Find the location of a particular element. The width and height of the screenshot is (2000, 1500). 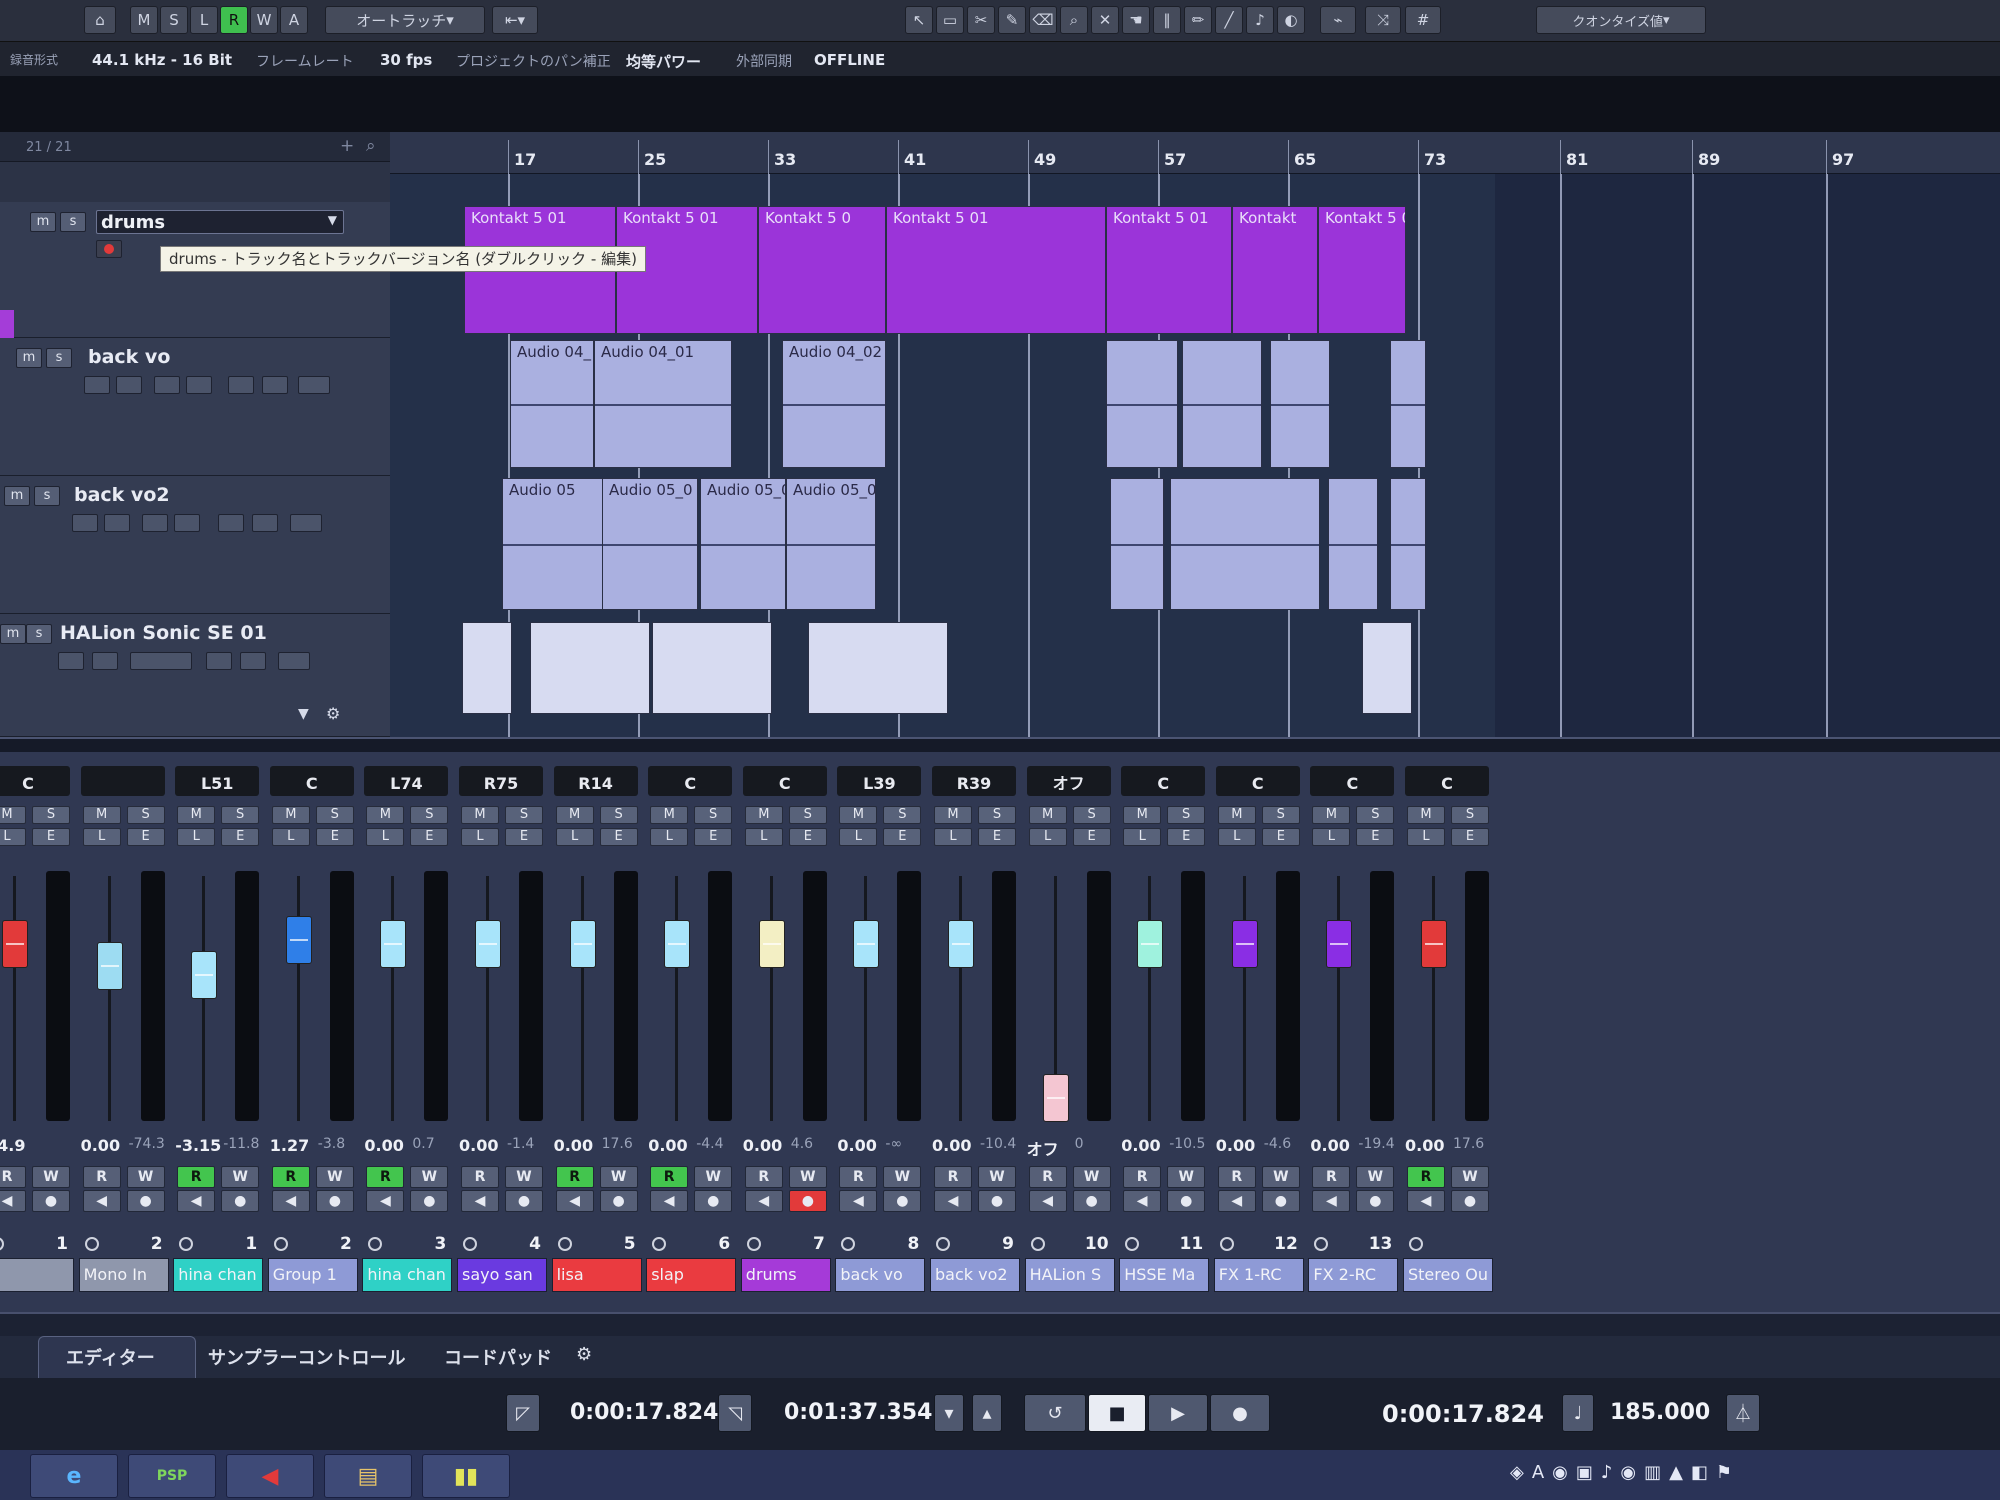

format-value: 44.1 kHz - 16 Bit is located at coordinates (162, 60).